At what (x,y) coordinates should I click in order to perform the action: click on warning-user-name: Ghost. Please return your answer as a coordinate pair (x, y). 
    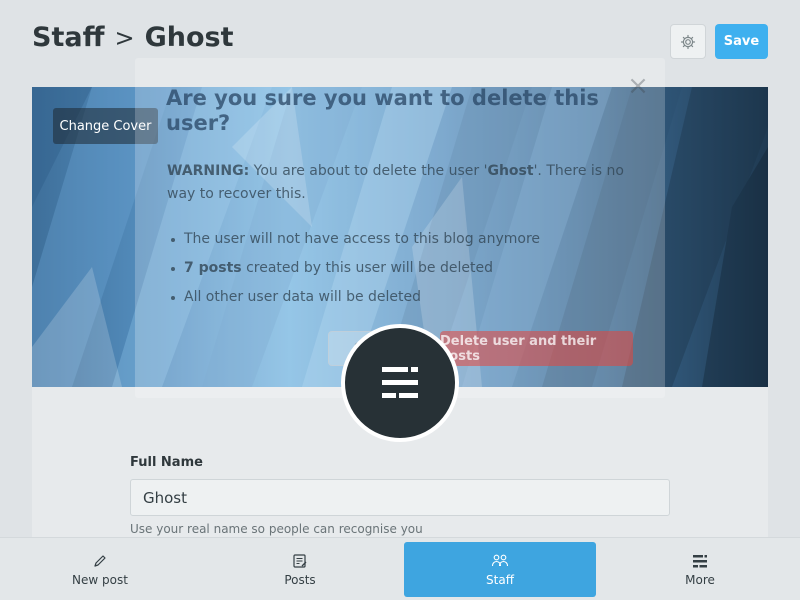
    Looking at the image, I should click on (510, 171).